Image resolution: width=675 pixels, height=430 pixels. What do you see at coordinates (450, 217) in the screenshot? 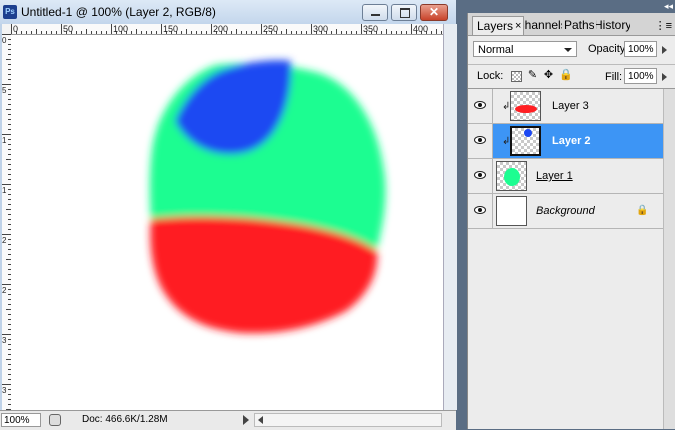
I see `document-vertical-scrollbar` at bounding box center [450, 217].